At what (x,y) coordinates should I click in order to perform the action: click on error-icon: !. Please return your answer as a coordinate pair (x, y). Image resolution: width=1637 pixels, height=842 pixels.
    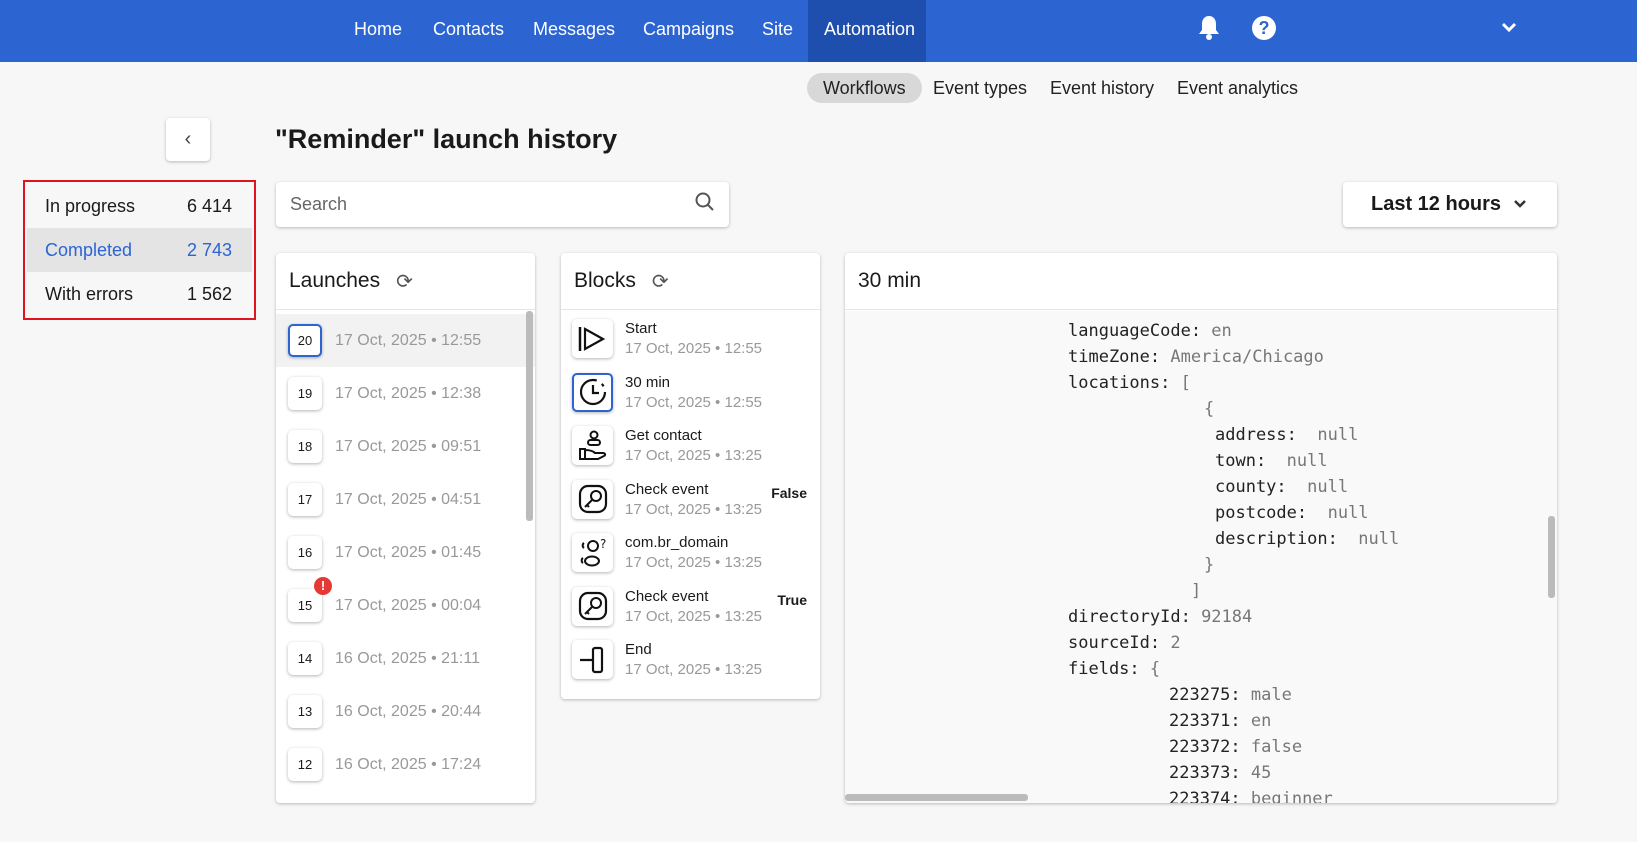
    Looking at the image, I should click on (323, 586).